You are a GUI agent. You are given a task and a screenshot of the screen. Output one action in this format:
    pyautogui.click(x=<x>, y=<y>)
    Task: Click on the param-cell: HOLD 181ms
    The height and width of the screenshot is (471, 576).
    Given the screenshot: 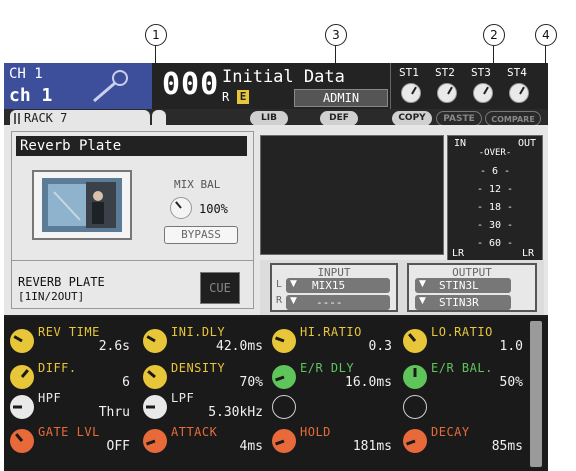 What is the action you would take?
    pyautogui.click(x=335, y=440)
    